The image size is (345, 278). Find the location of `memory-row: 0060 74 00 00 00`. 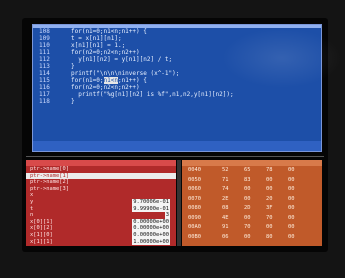

memory-row: 0060 74 00 00 00 is located at coordinates (252, 190).